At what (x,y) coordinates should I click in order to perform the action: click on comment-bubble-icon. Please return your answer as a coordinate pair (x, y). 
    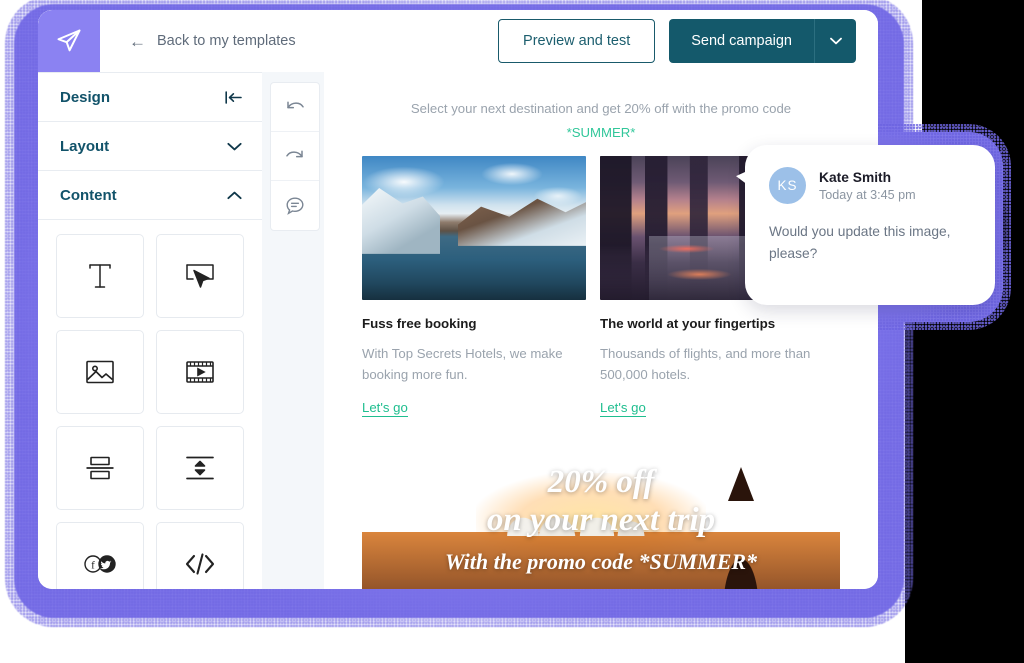
    Looking at the image, I should click on (295, 206).